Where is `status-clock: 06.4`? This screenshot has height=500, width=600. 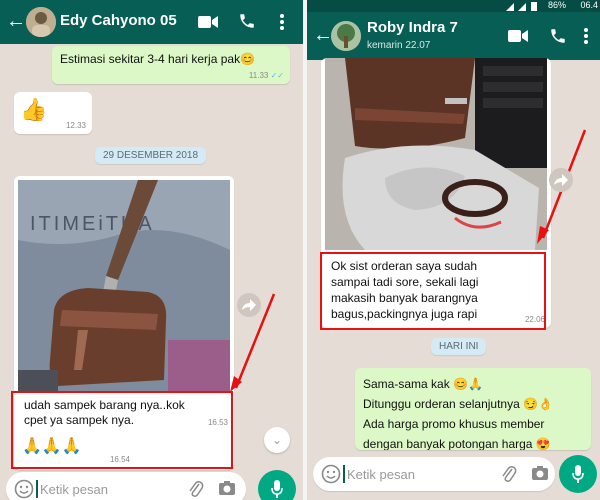
status-clock: 06.4 is located at coordinates (589, 5).